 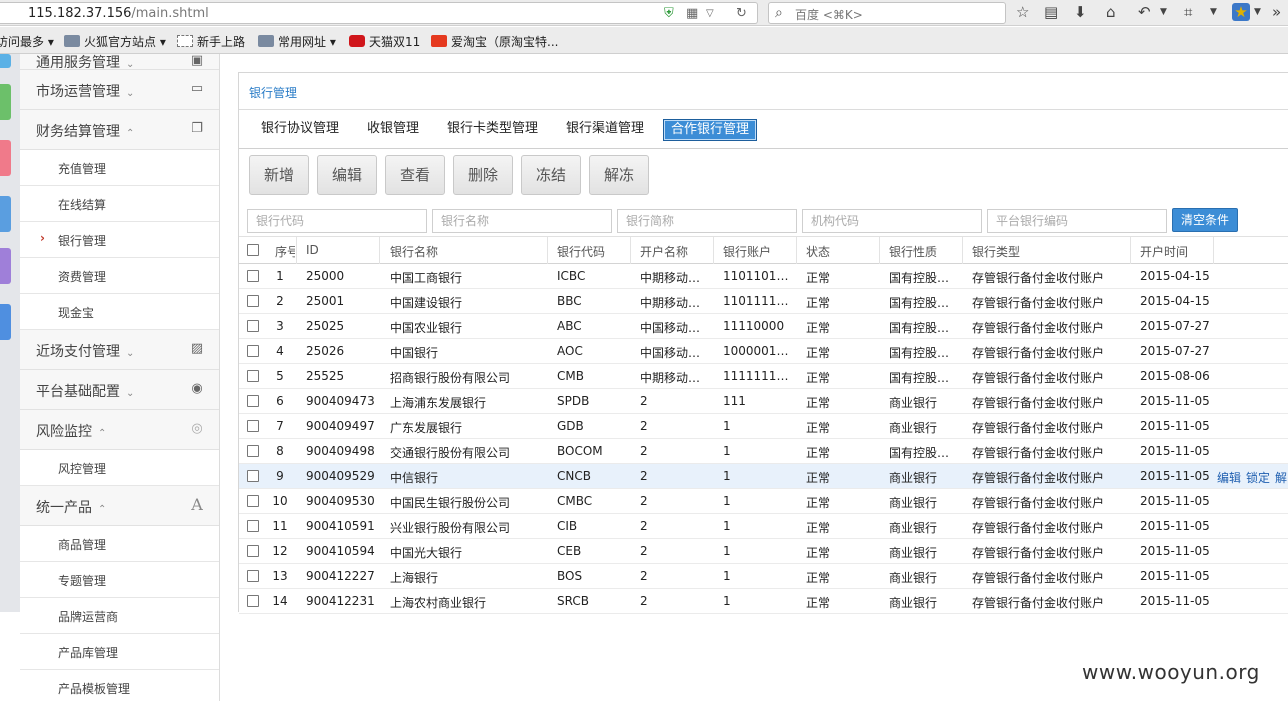 What do you see at coordinates (1144, 12) in the screenshot?
I see `back-arrow-icon: ↶` at bounding box center [1144, 12].